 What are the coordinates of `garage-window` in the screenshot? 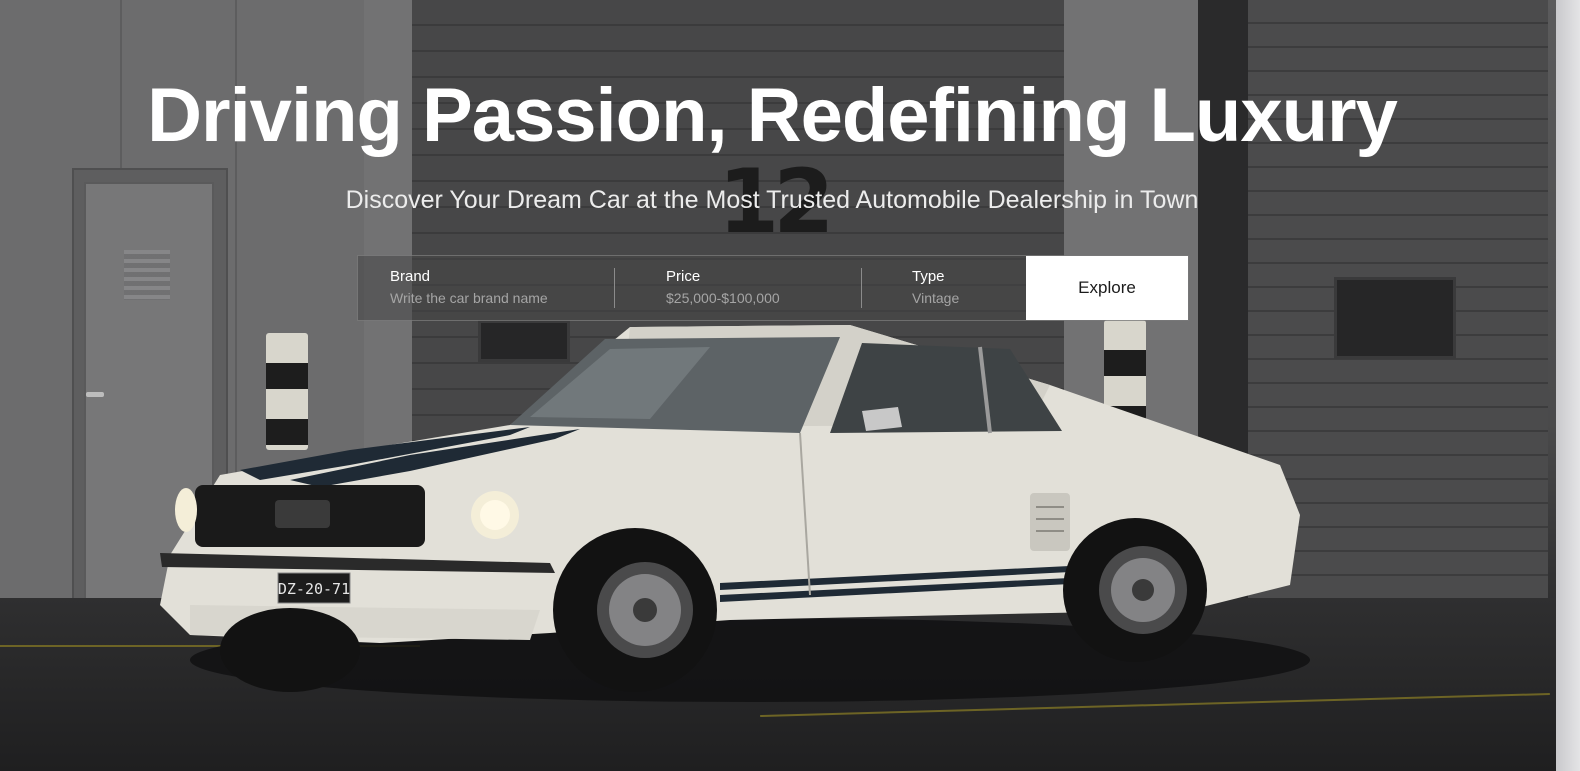 It's located at (1395, 318).